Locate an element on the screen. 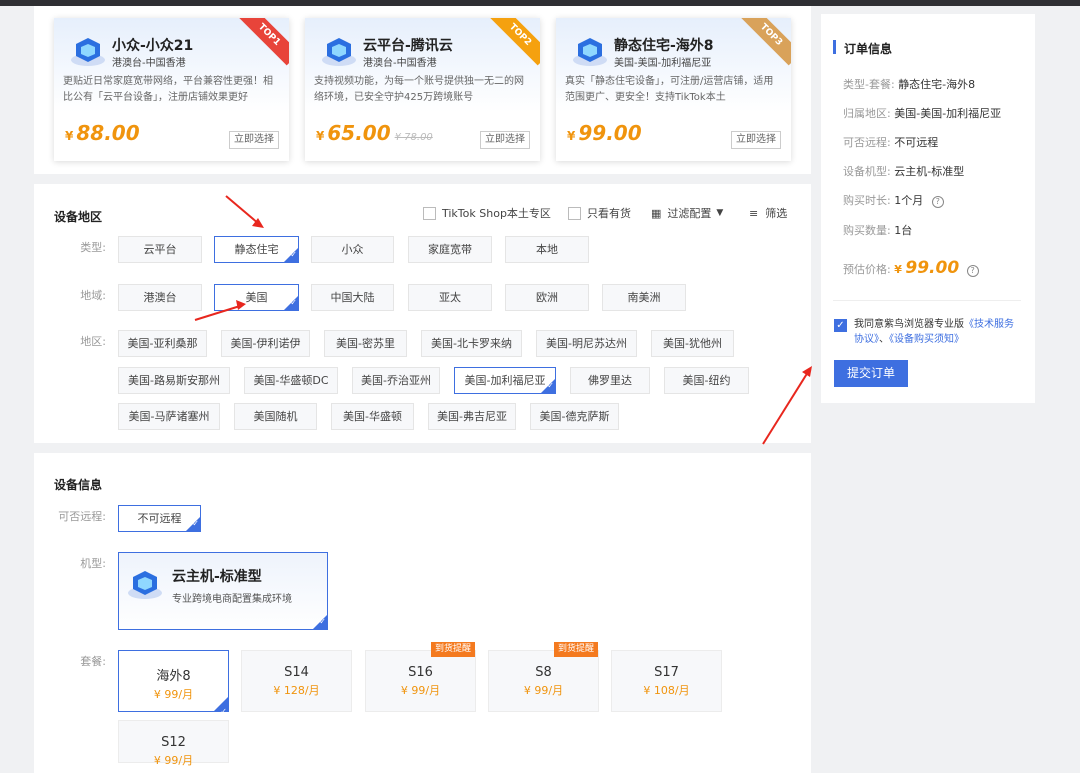  device-section-title: 设备信息 is located at coordinates (78, 485).